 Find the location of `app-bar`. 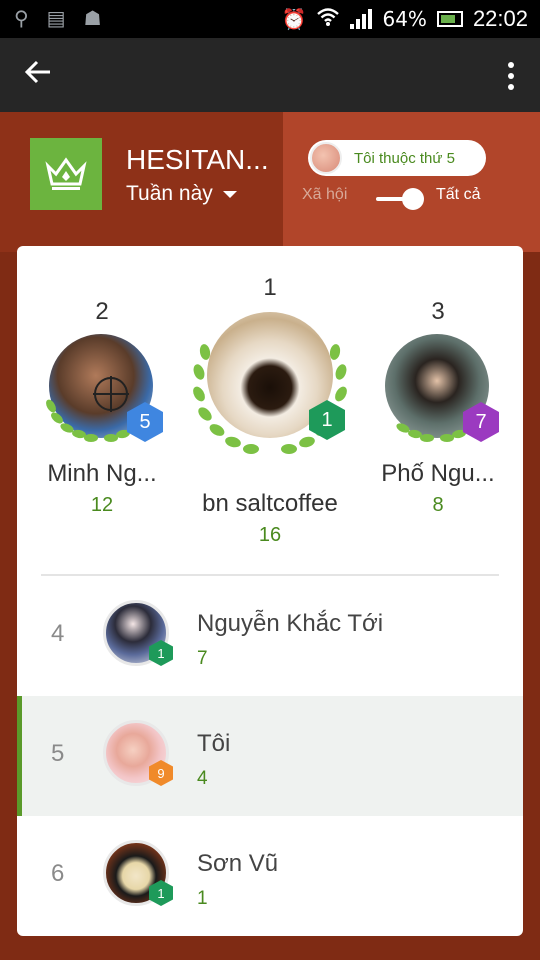

app-bar is located at coordinates (270, 75).